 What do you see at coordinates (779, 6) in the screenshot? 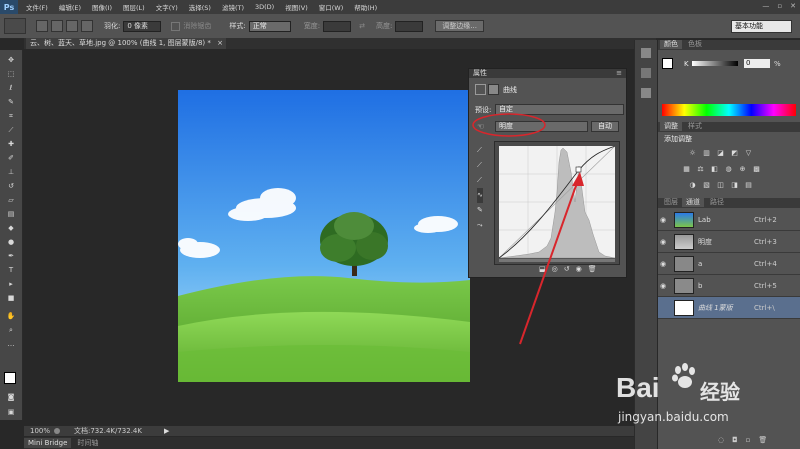
I see `maximize-button: ▫` at bounding box center [779, 6].